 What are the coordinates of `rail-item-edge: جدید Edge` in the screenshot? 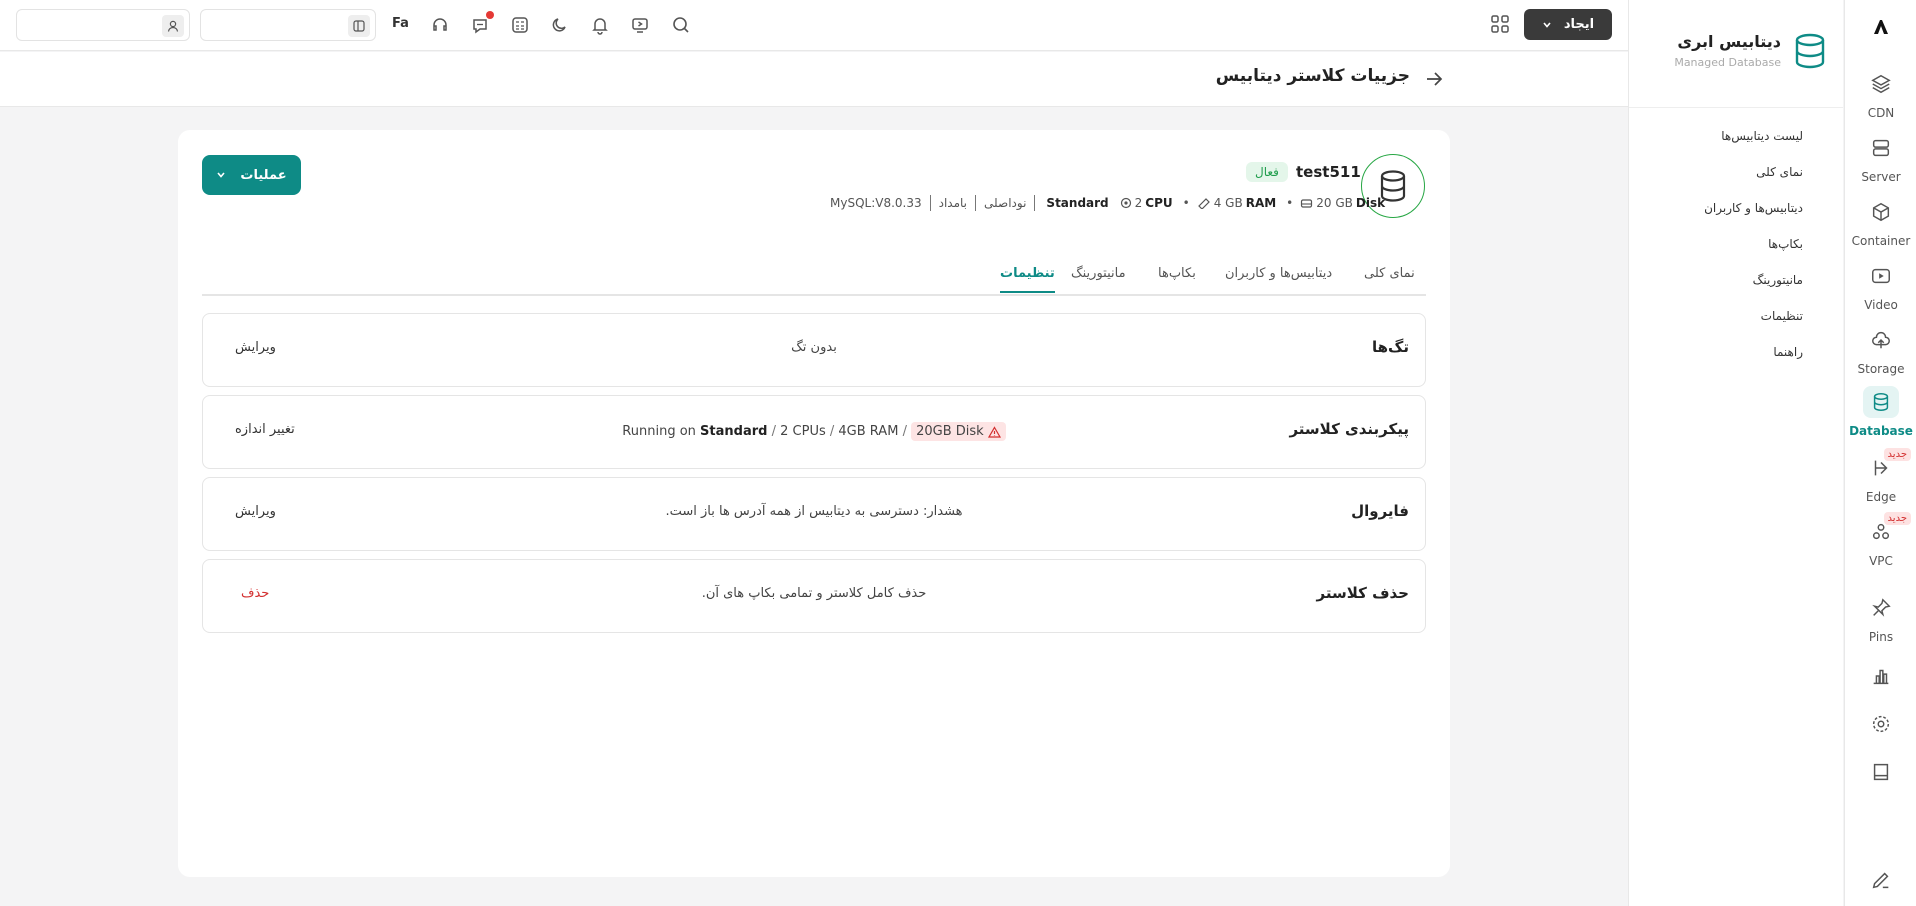 It's located at (1880, 476).